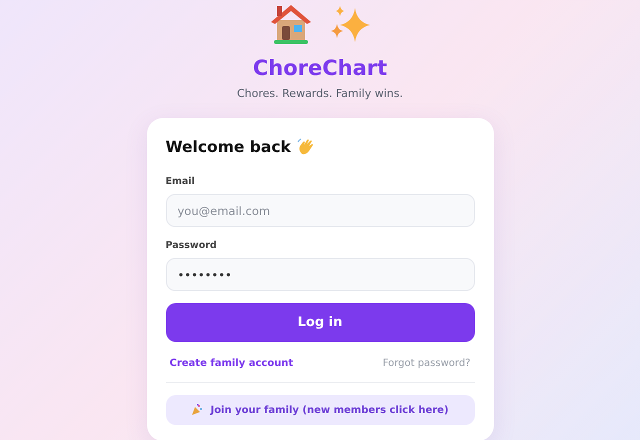  What do you see at coordinates (305, 147) in the screenshot?
I see `waving-hand-icon` at bounding box center [305, 147].